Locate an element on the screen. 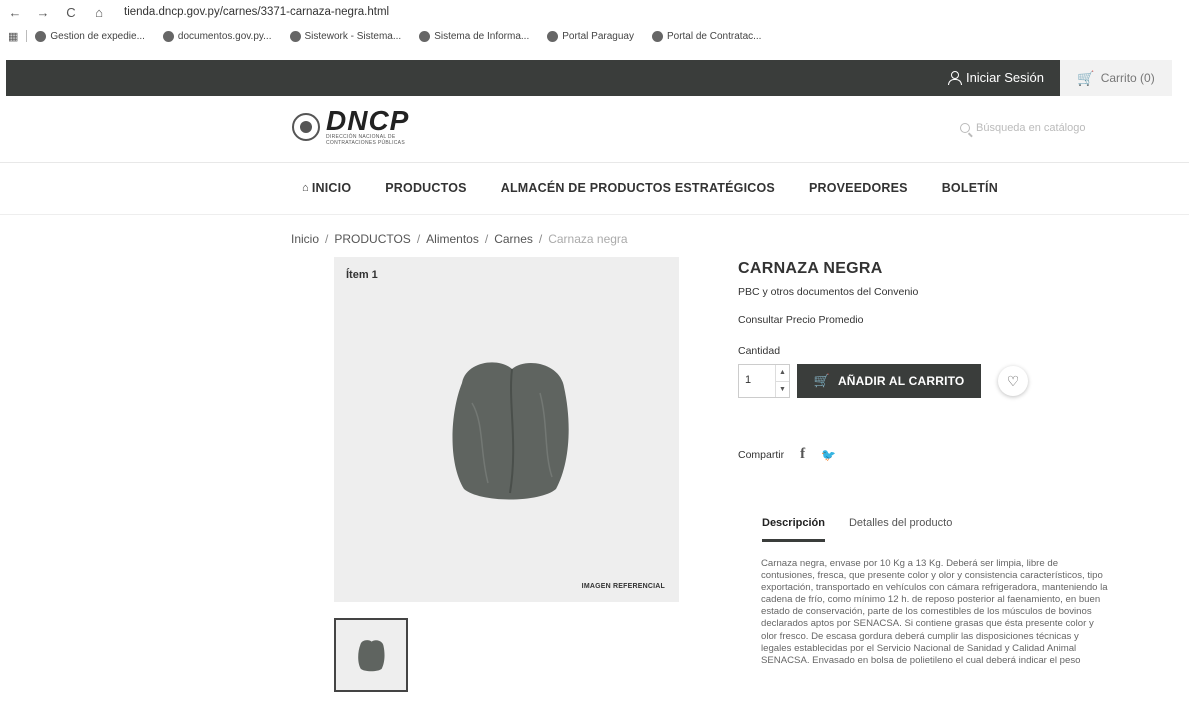 This screenshot has width=1189, height=724. top-bar: Iniciar Sesión 🛒 Carrito (0) is located at coordinates (589, 78).